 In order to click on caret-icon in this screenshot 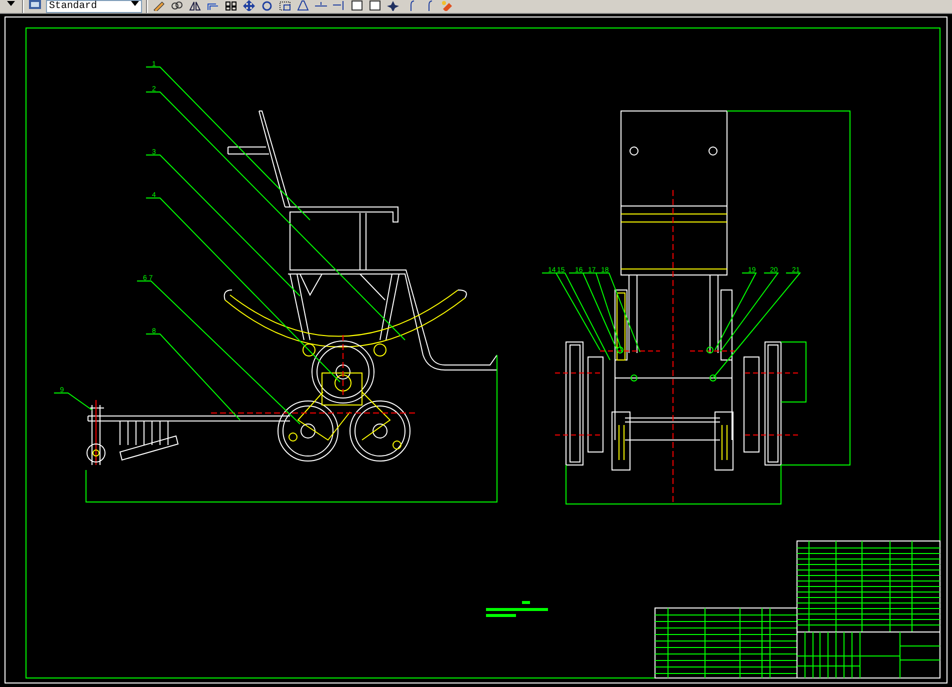, I will do `click(135, 3)`.